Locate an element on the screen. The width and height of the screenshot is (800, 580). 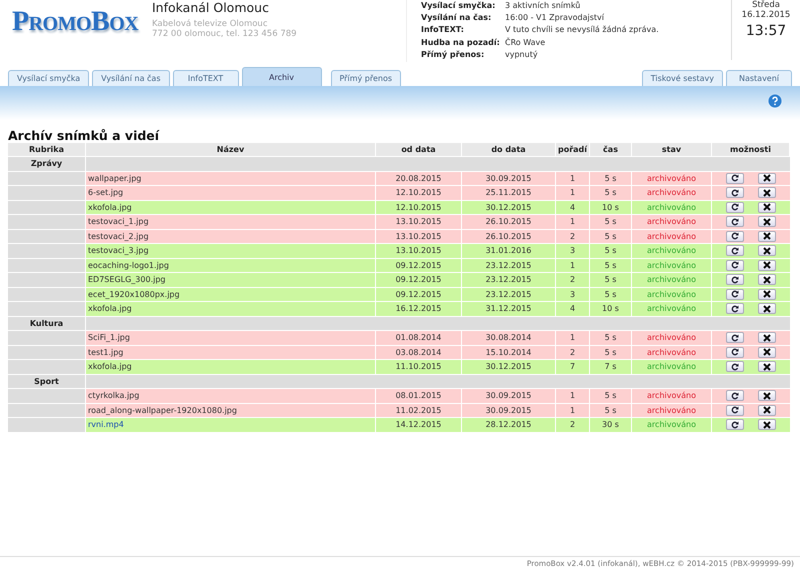
column-header: stav is located at coordinates (671, 149).